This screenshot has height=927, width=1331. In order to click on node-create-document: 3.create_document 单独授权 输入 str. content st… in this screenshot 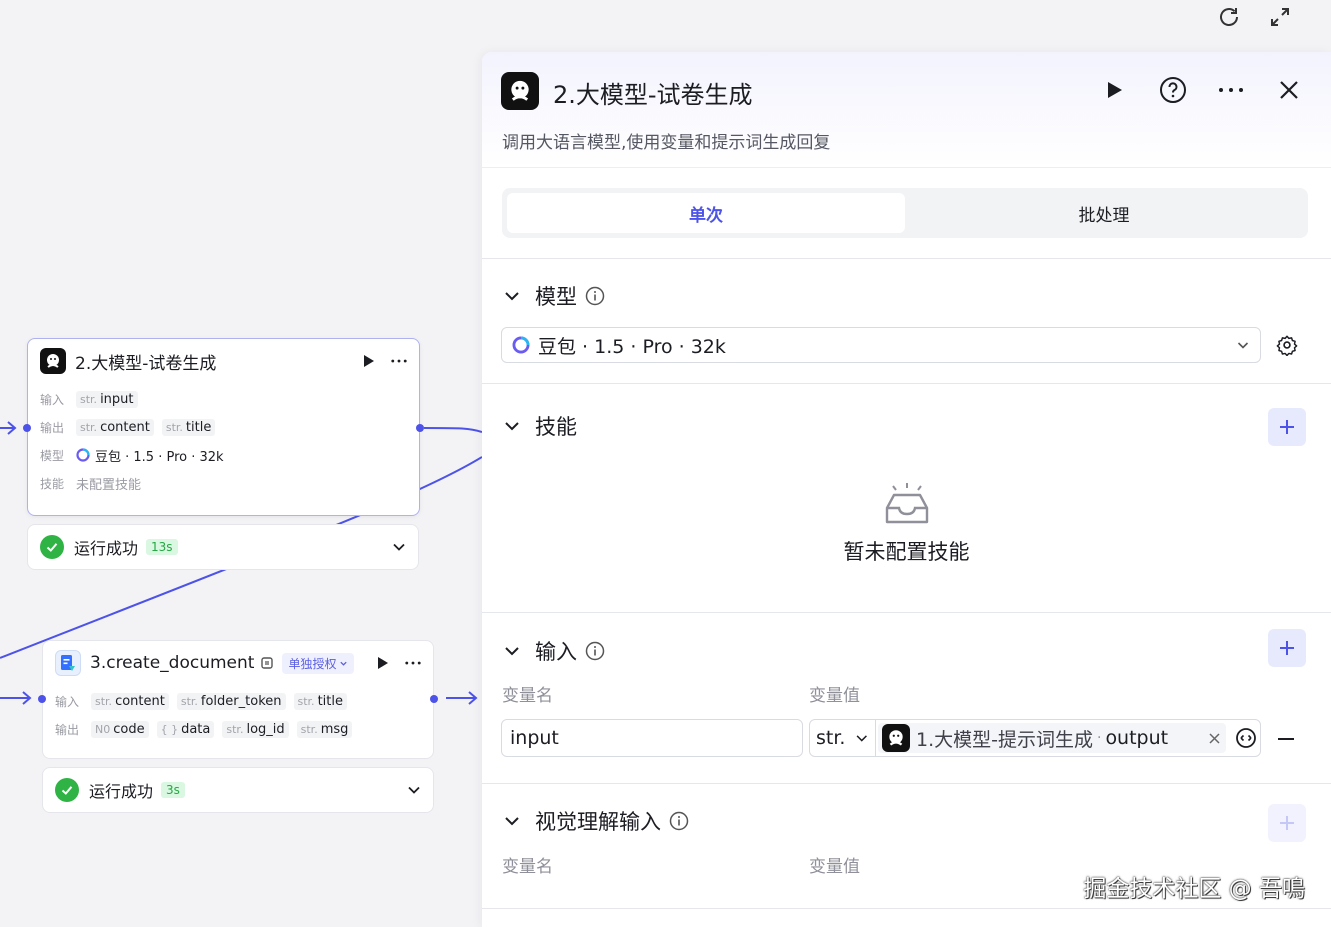, I will do `click(238, 699)`.